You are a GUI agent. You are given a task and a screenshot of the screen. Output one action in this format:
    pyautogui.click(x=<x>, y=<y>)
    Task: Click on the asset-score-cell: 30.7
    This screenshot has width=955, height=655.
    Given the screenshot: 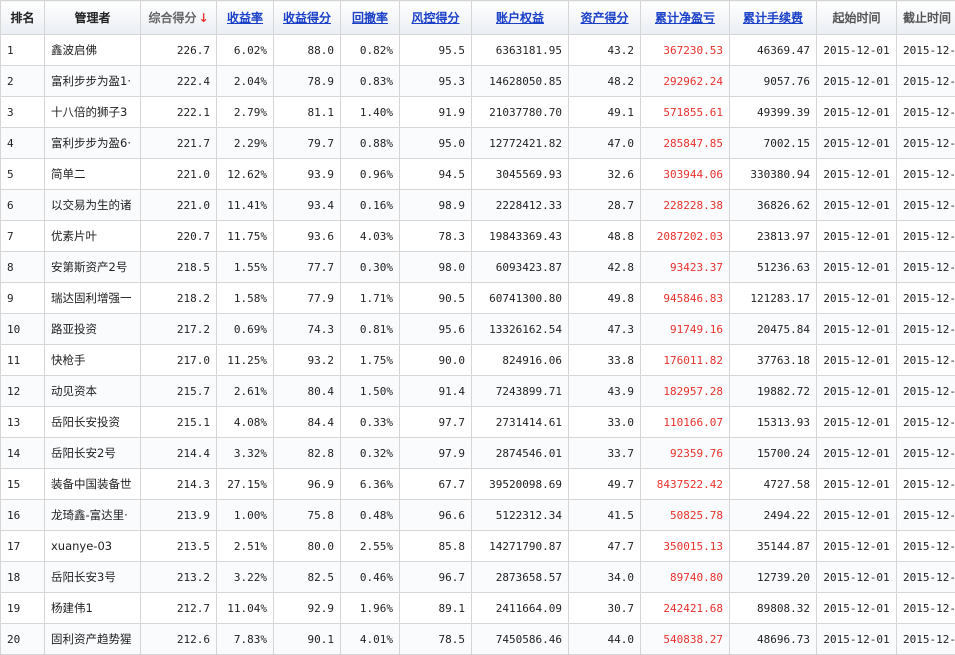 What is the action you would take?
    pyautogui.click(x=605, y=608)
    